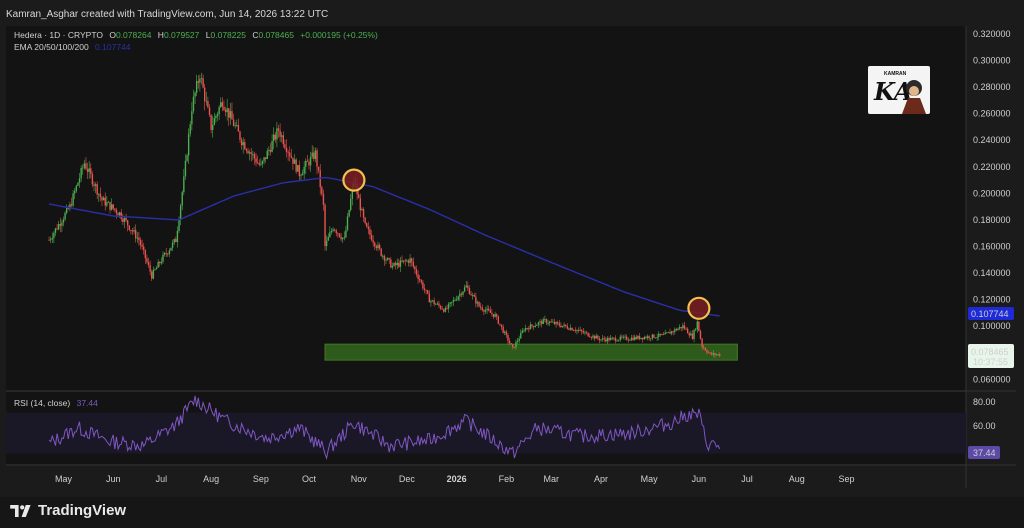 The image size is (1024, 528). I want to click on time-tick-16: Sep, so click(846, 479).